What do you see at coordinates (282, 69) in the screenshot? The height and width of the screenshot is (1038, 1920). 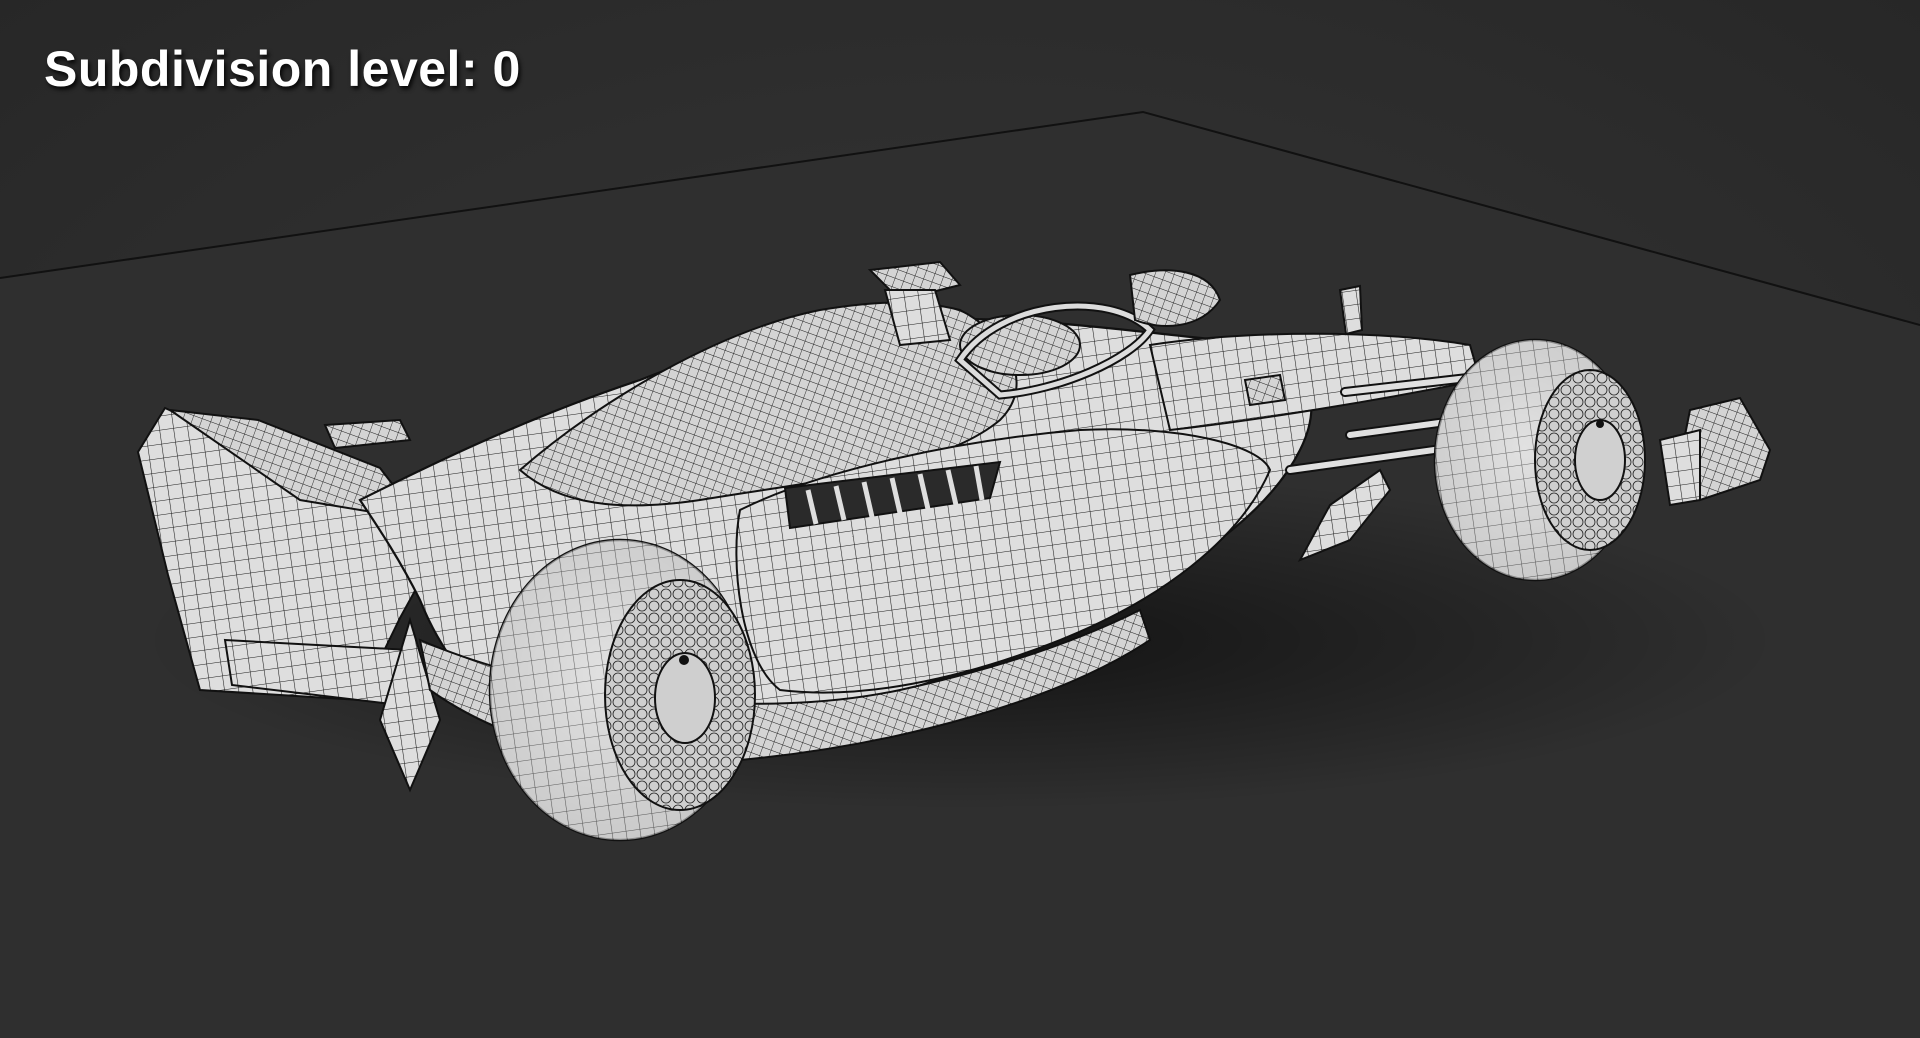 I see `subdivision-level-label: Subdivision level: 0` at bounding box center [282, 69].